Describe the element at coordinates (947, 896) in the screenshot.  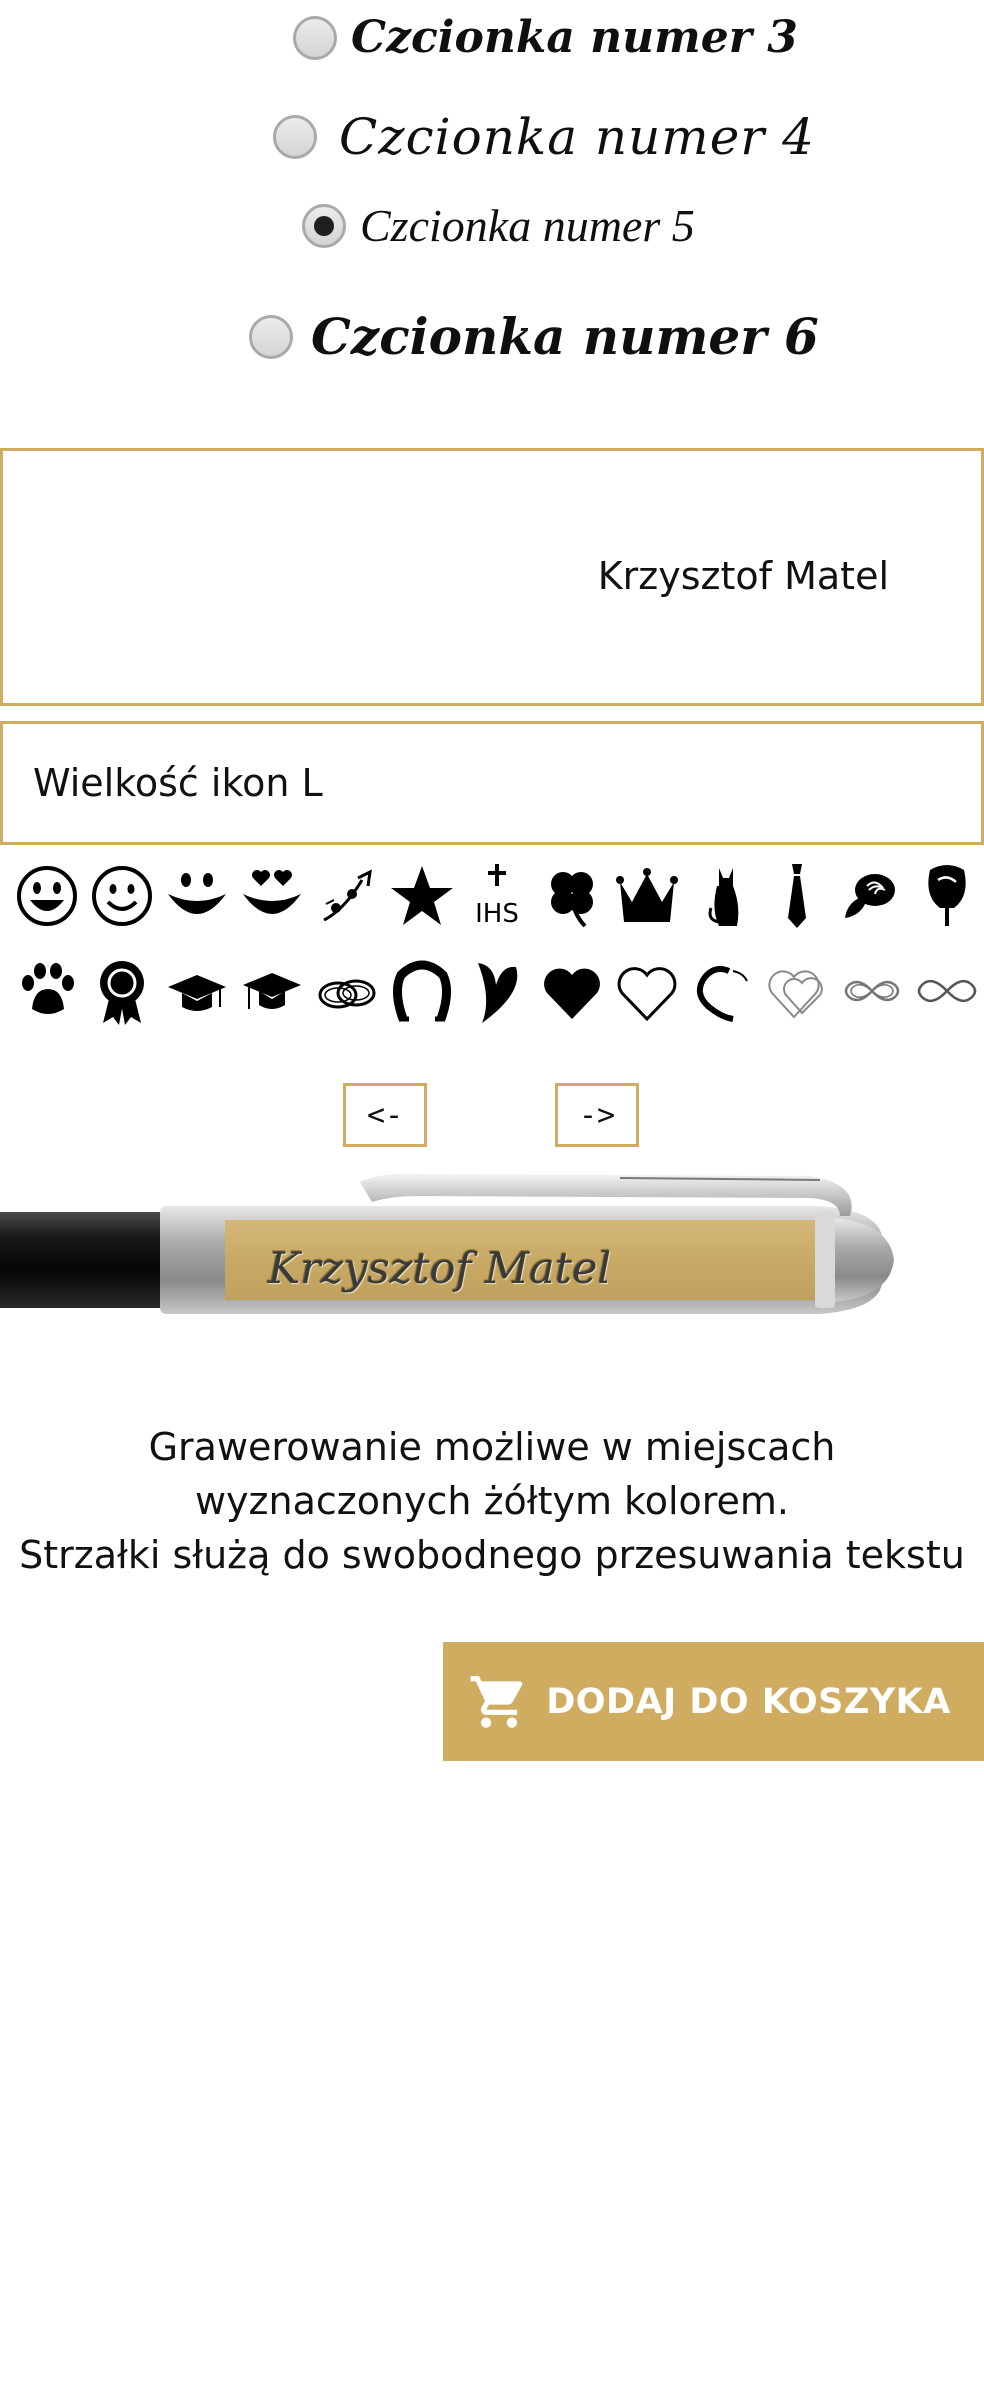
I see `rose-bud-icon` at that location.